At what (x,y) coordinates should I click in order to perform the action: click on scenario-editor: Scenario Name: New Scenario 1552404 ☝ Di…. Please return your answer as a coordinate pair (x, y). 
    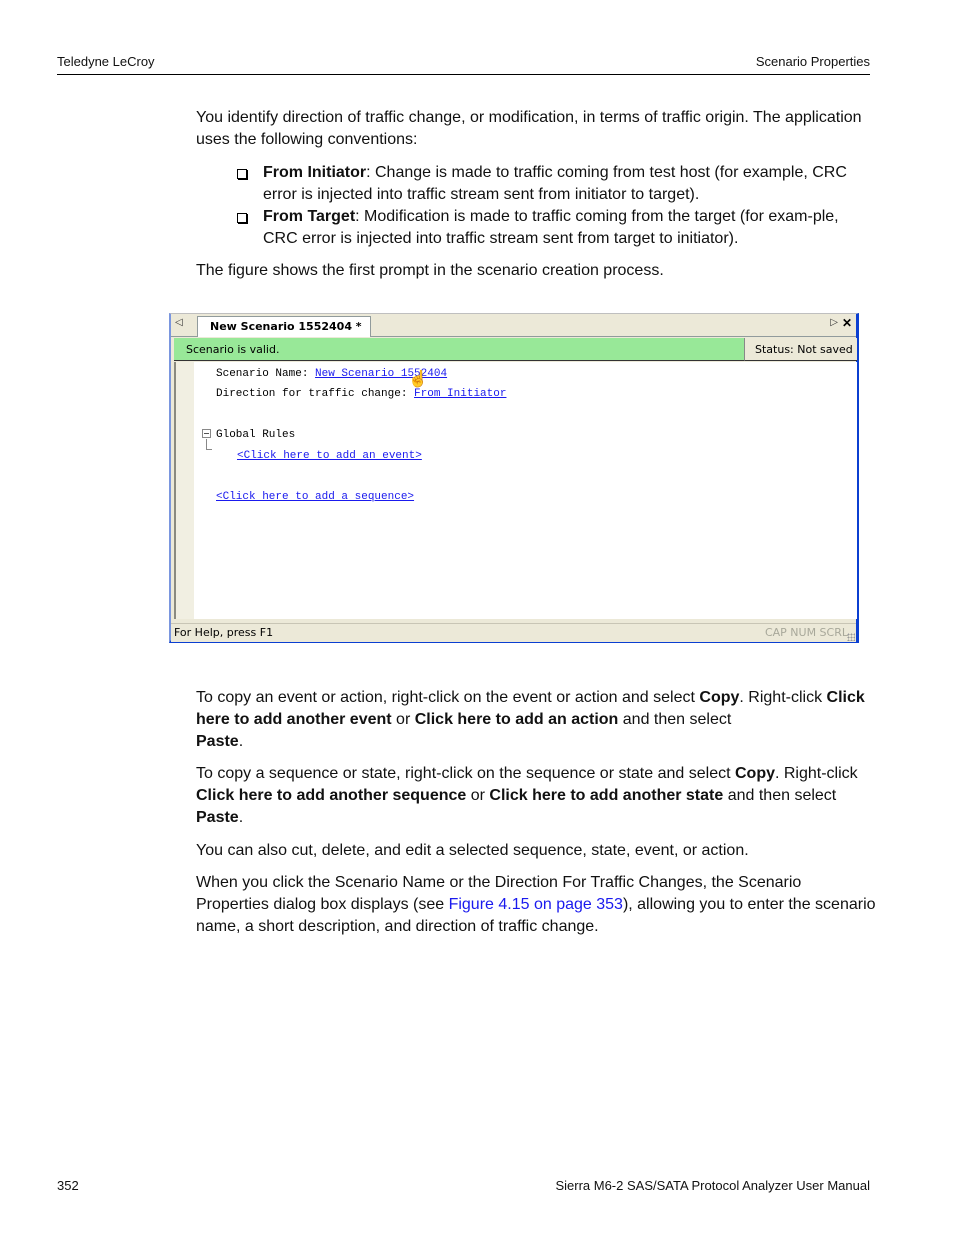
    Looking at the image, I should click on (525, 490).